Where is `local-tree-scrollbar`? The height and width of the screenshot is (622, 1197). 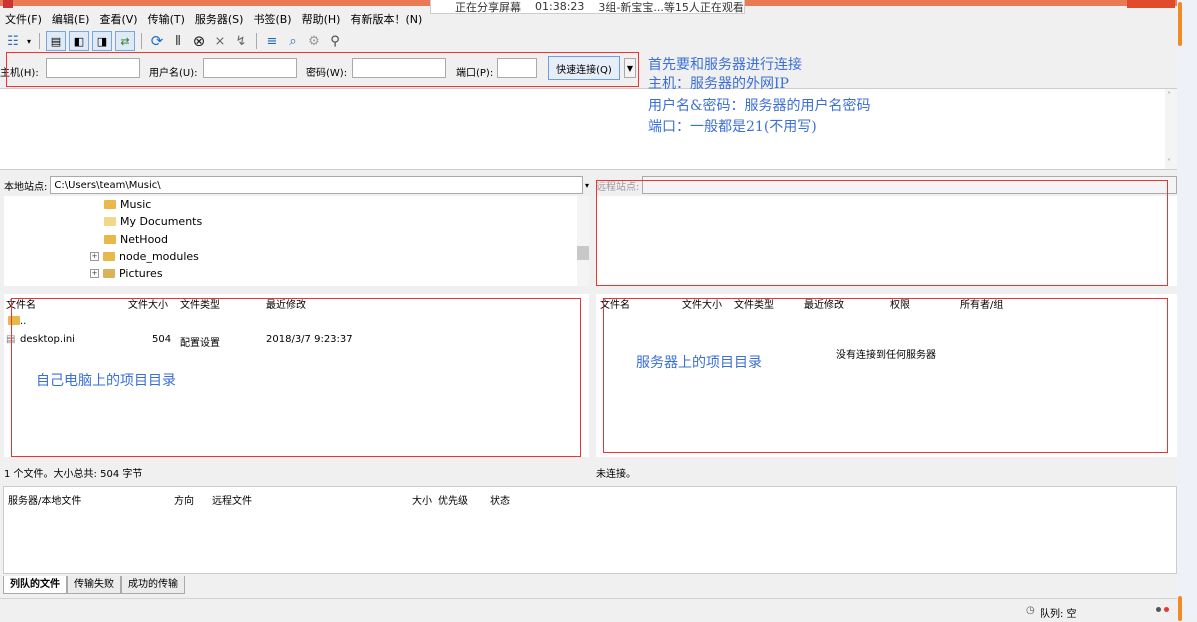 local-tree-scrollbar is located at coordinates (583, 241).